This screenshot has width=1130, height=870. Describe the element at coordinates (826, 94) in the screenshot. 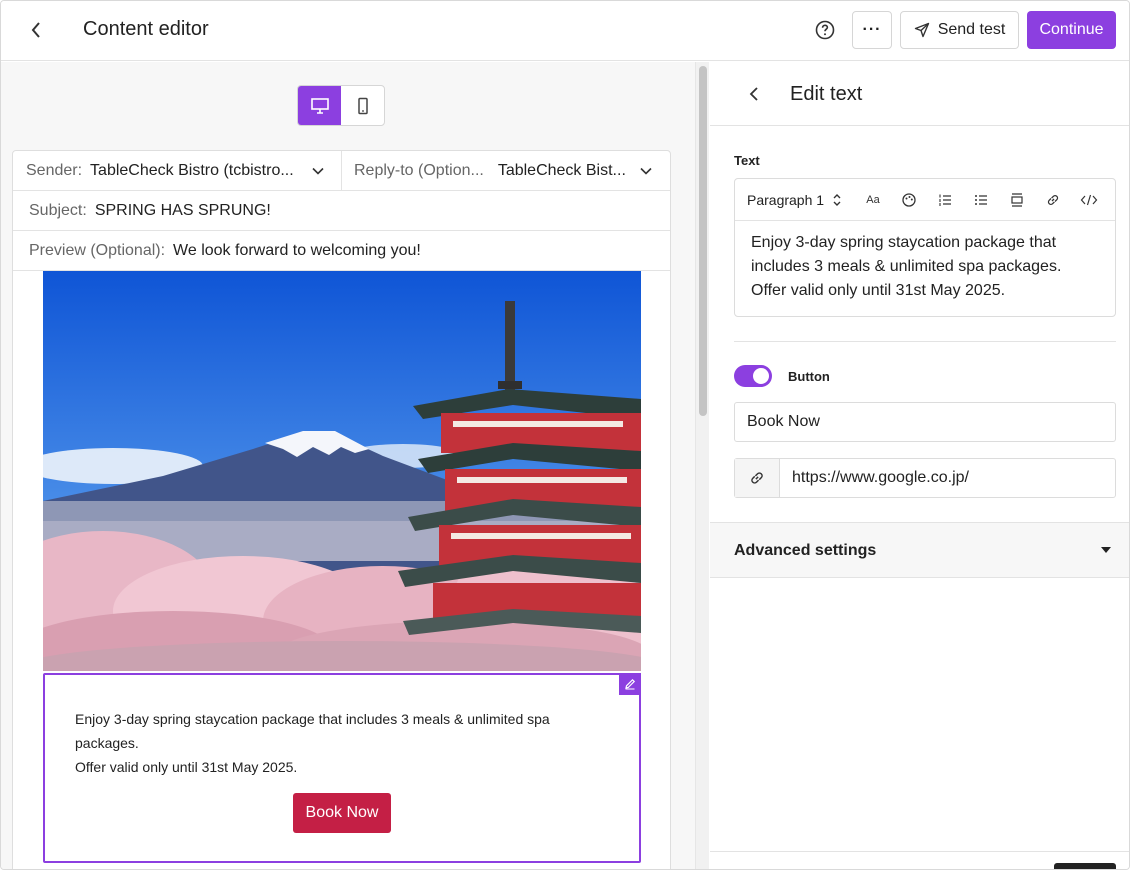

I see `panel-title: Edit text` at that location.